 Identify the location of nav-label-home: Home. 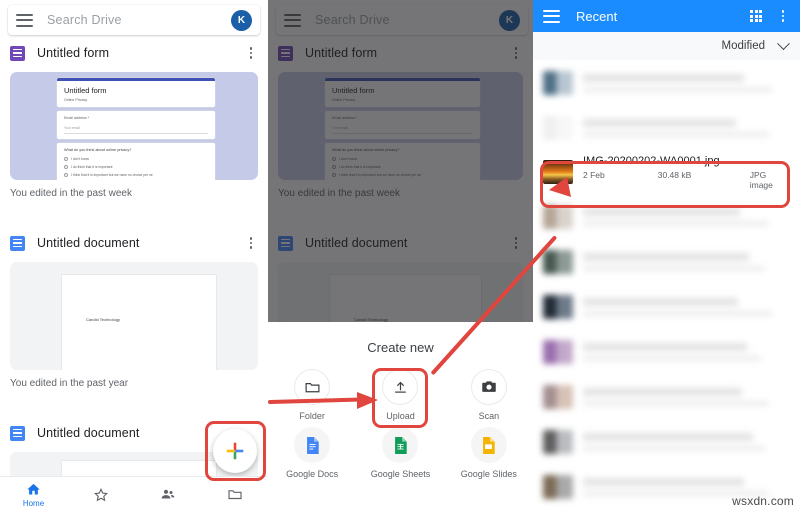
(33, 503).